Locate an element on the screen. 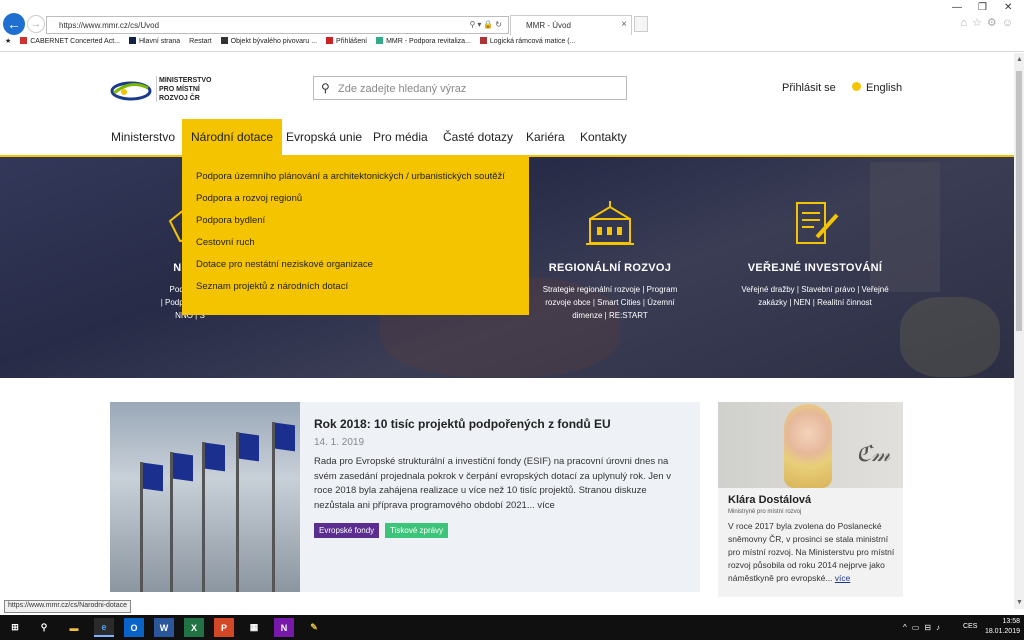 The height and width of the screenshot is (640, 1024). nav-caste-dotazy: Časté dotazy is located at coordinates (478, 137).